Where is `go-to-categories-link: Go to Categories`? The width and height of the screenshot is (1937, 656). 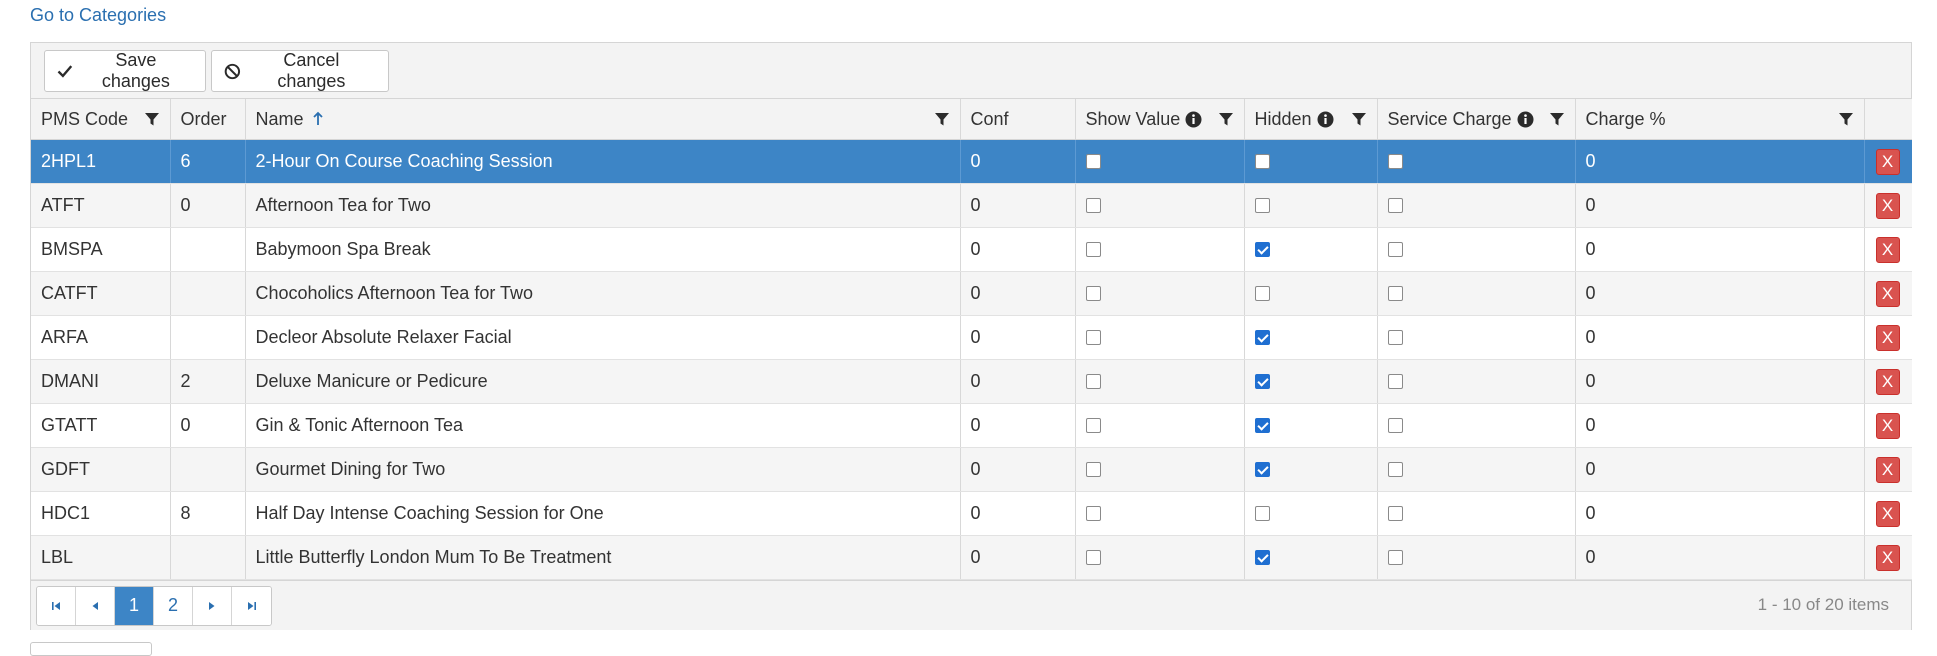
go-to-categories-link: Go to Categories is located at coordinates (98, 15).